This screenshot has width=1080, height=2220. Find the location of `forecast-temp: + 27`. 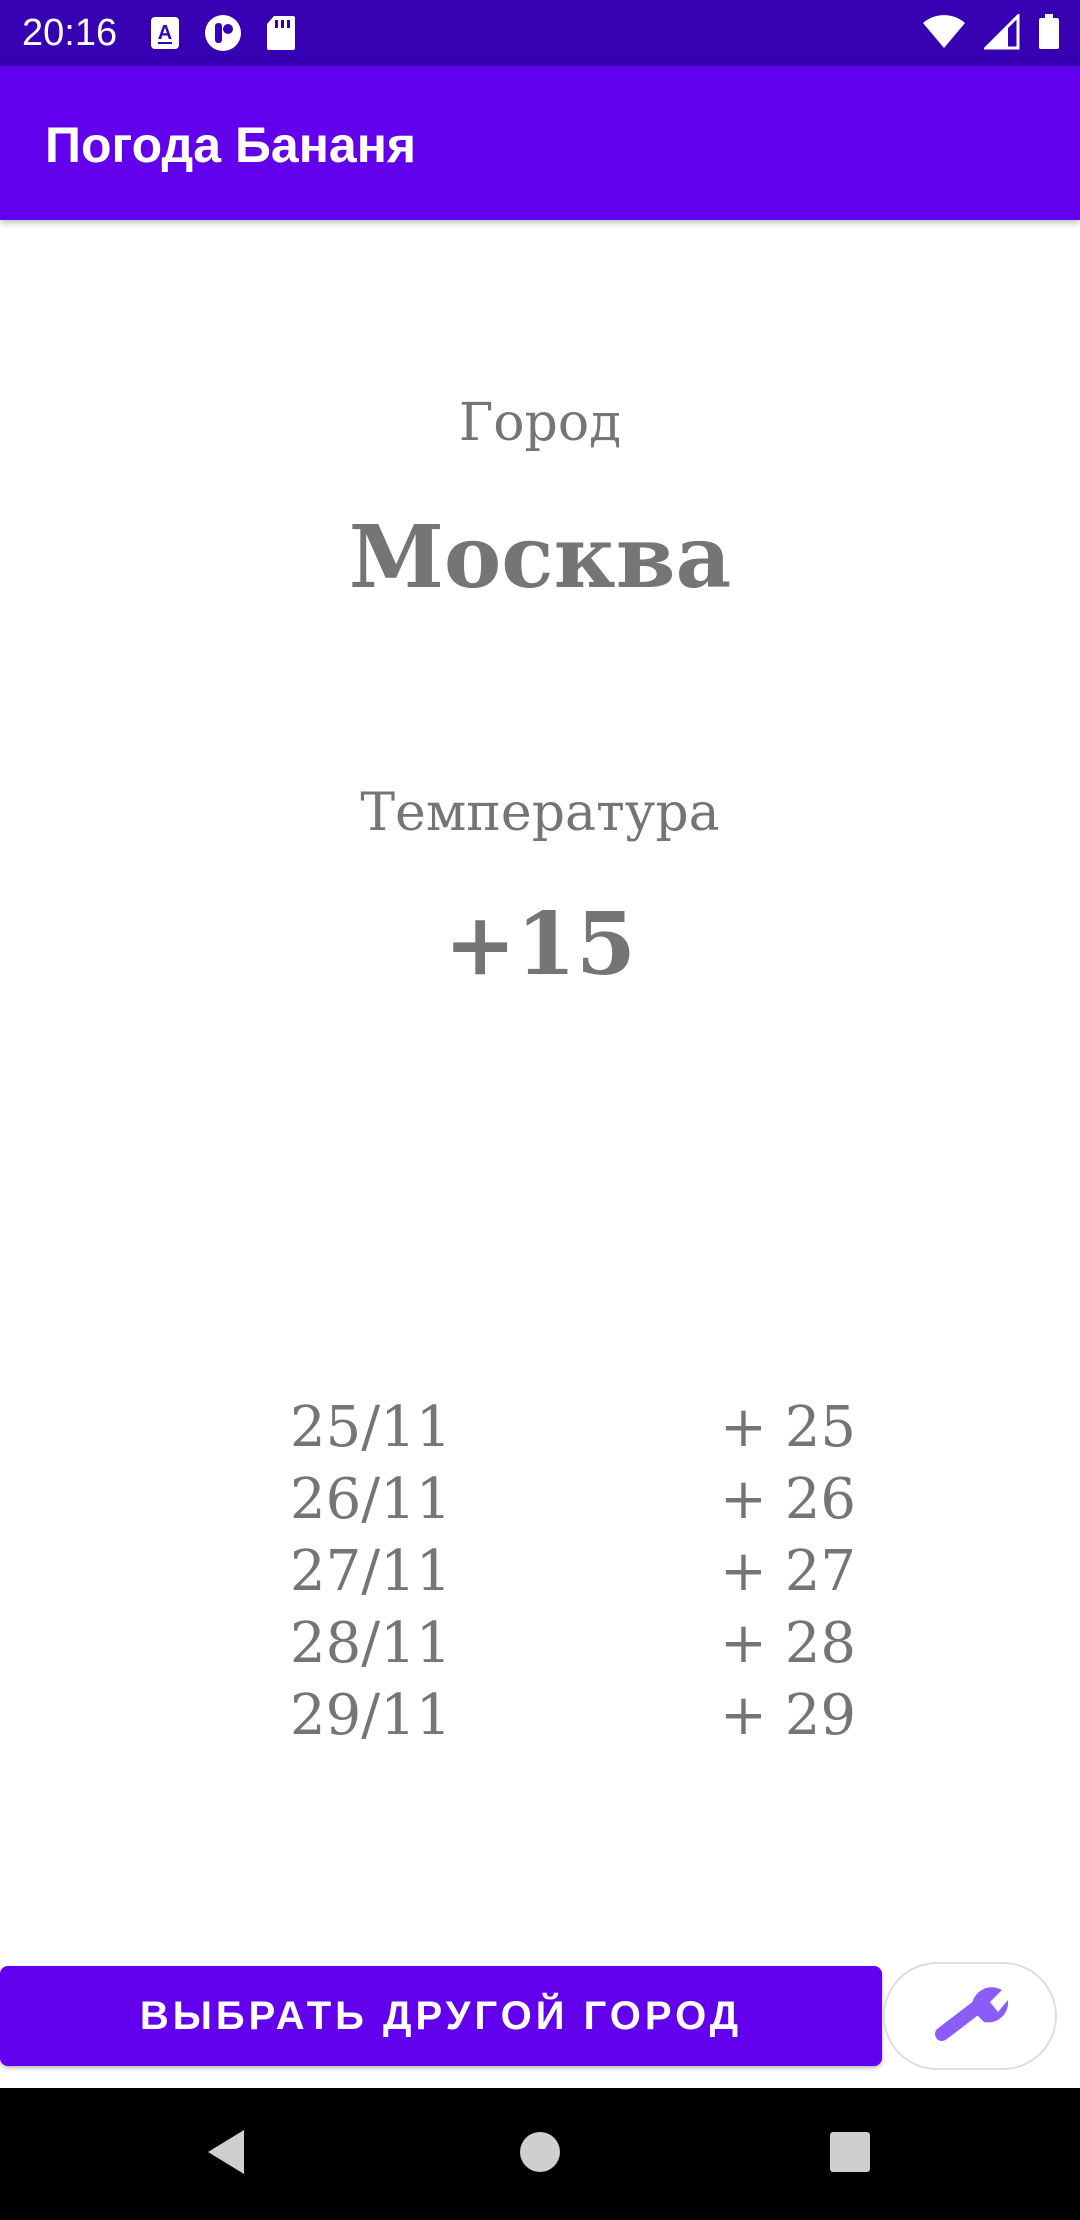

forecast-temp: + 27 is located at coordinates (788, 1571).